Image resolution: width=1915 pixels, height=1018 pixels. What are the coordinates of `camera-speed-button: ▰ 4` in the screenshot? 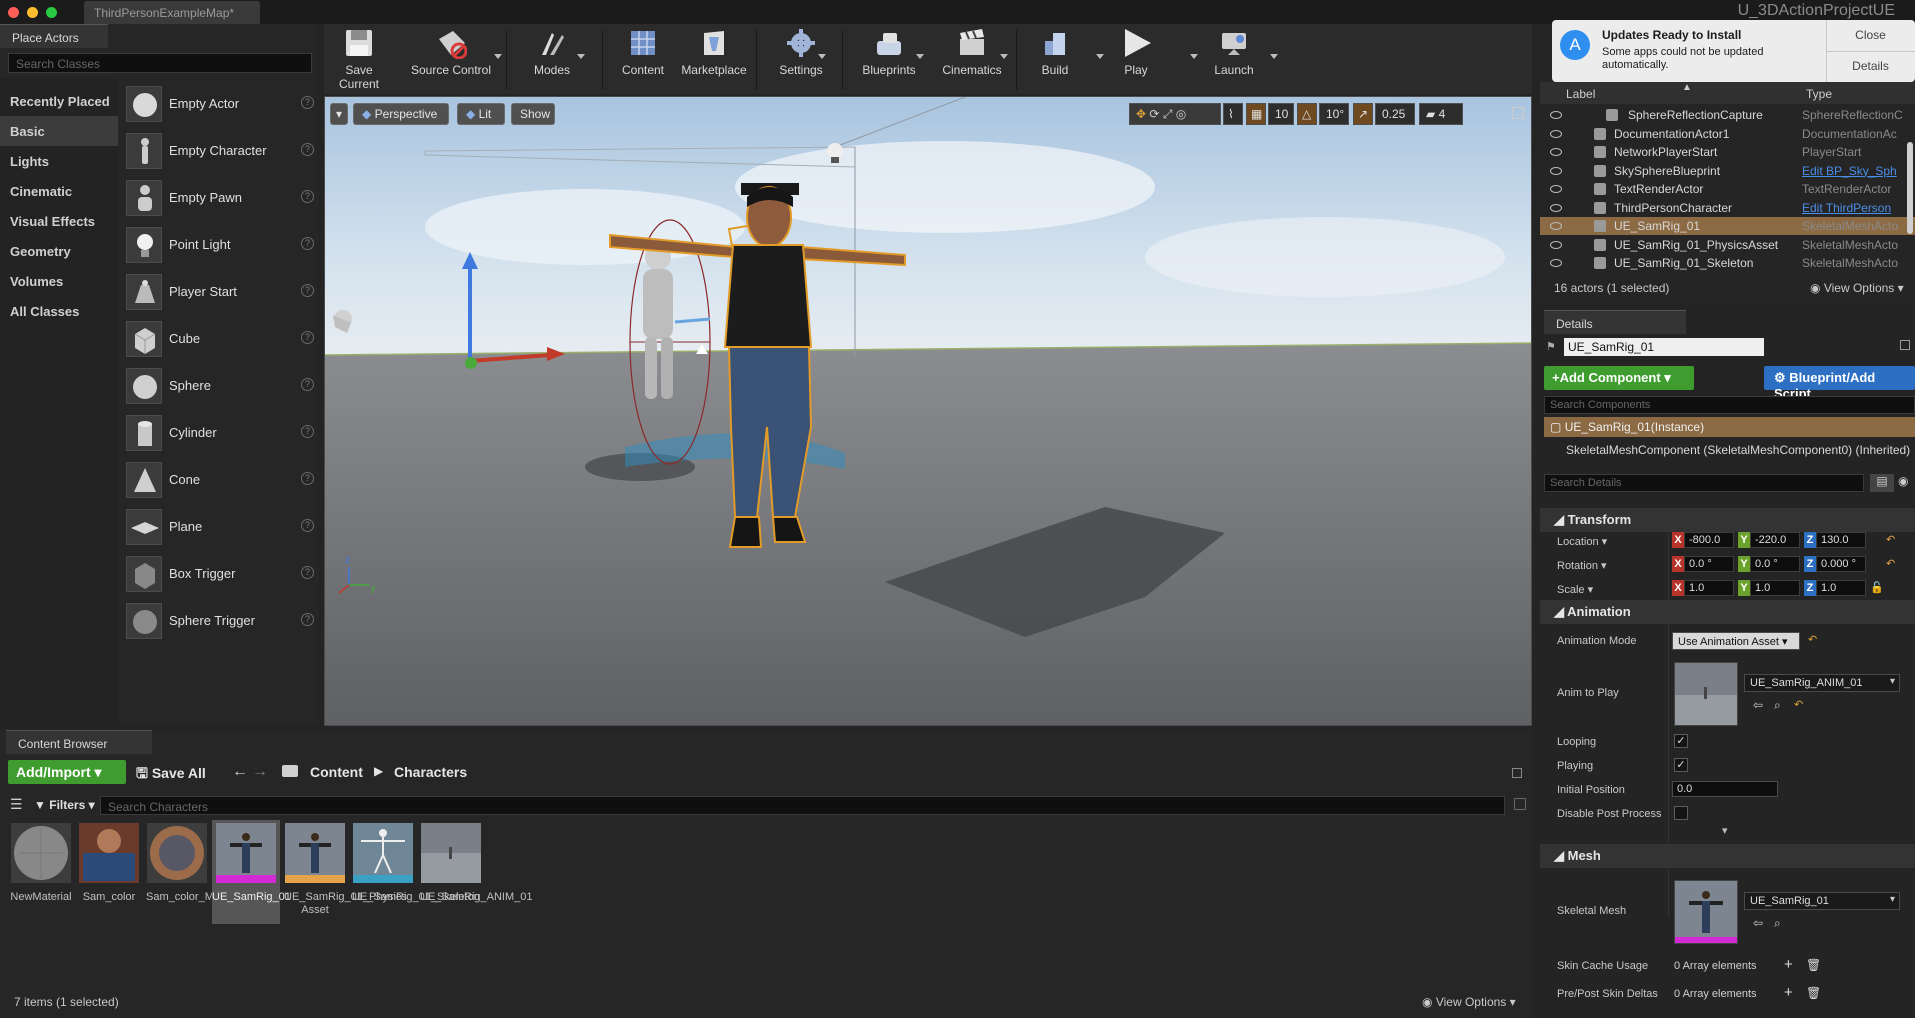 It's located at (1441, 114).